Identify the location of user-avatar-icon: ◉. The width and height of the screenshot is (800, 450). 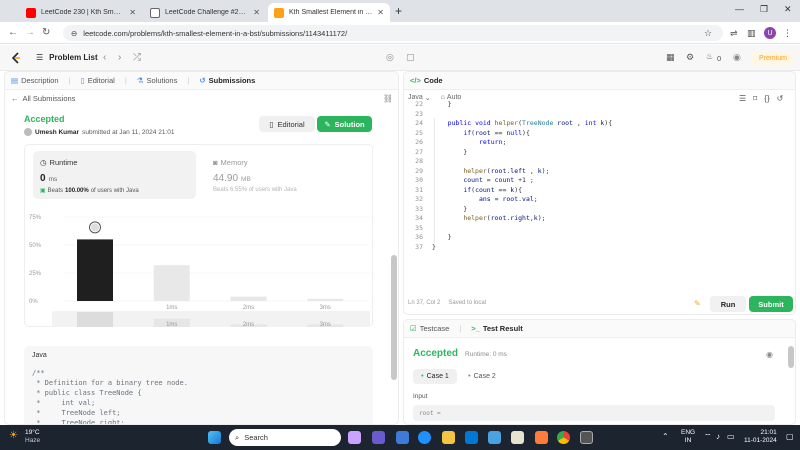
(737, 57).